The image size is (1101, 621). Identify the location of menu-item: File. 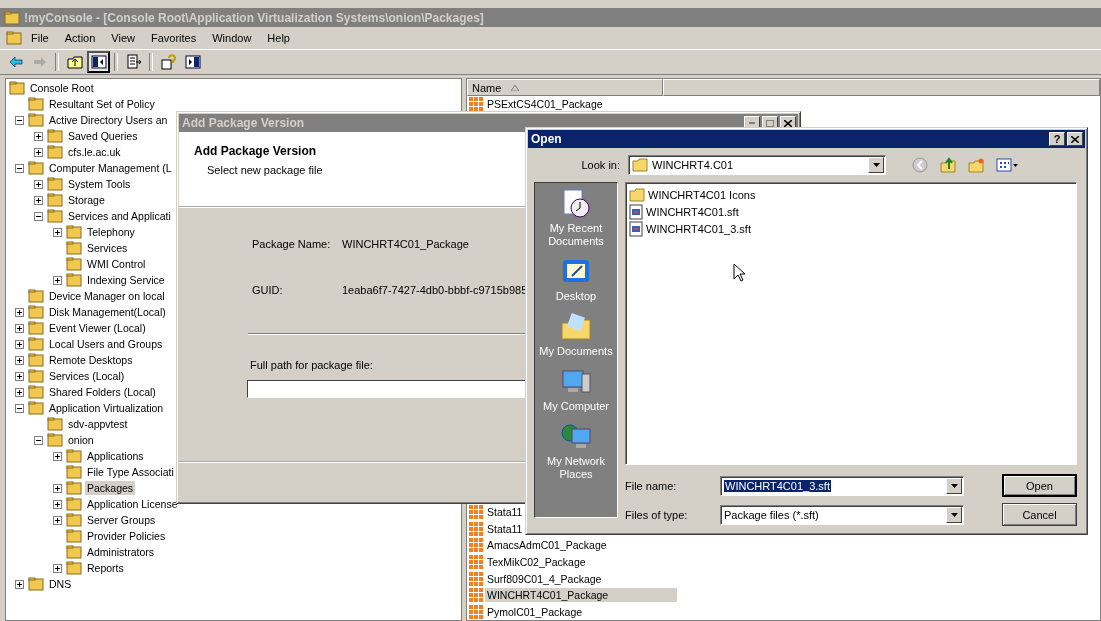
(40, 38).